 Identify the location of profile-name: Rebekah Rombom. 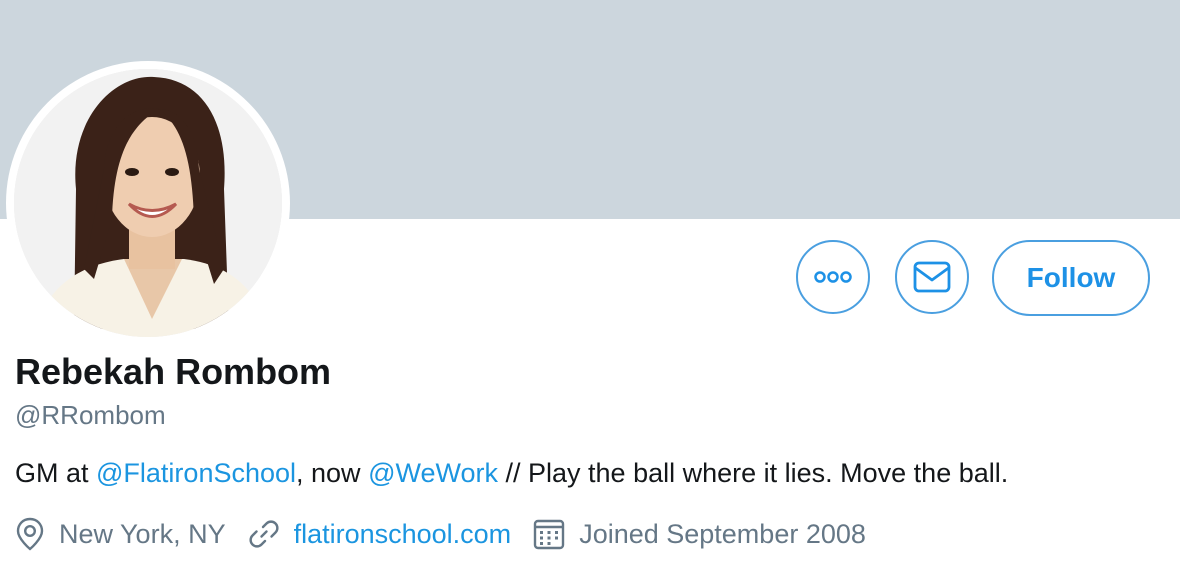
(173, 371).